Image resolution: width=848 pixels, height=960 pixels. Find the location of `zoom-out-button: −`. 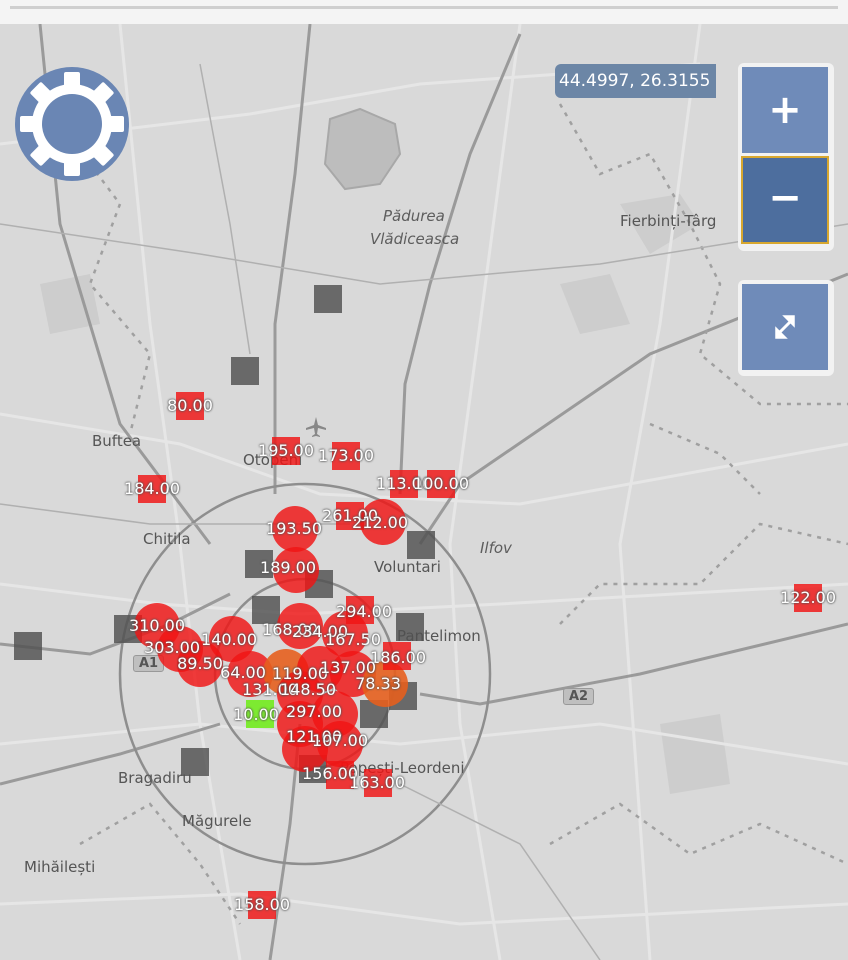

zoom-out-button: − is located at coordinates (785, 200).